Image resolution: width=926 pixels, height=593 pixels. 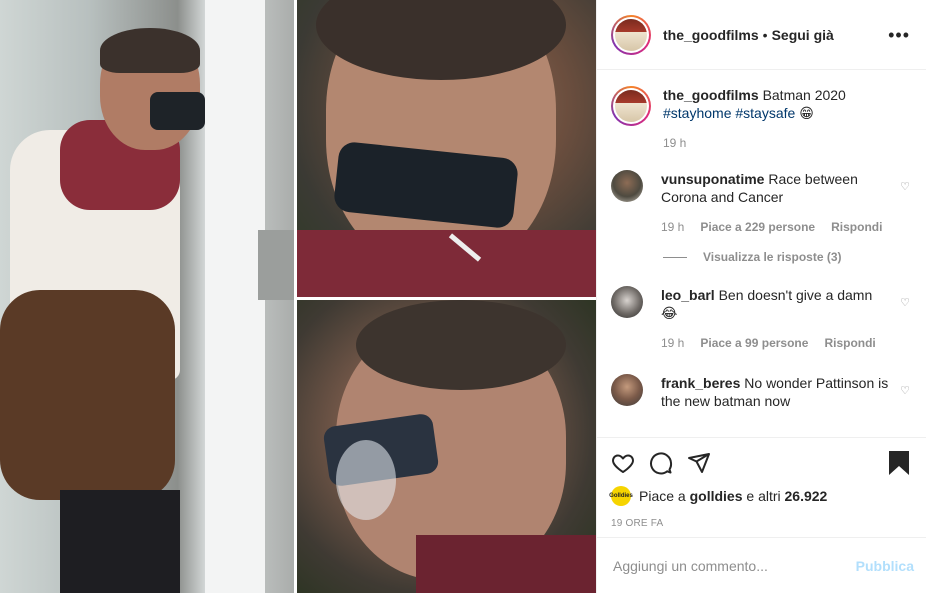 What do you see at coordinates (700, 383) in the screenshot?
I see `comment-username: frank_beres` at bounding box center [700, 383].